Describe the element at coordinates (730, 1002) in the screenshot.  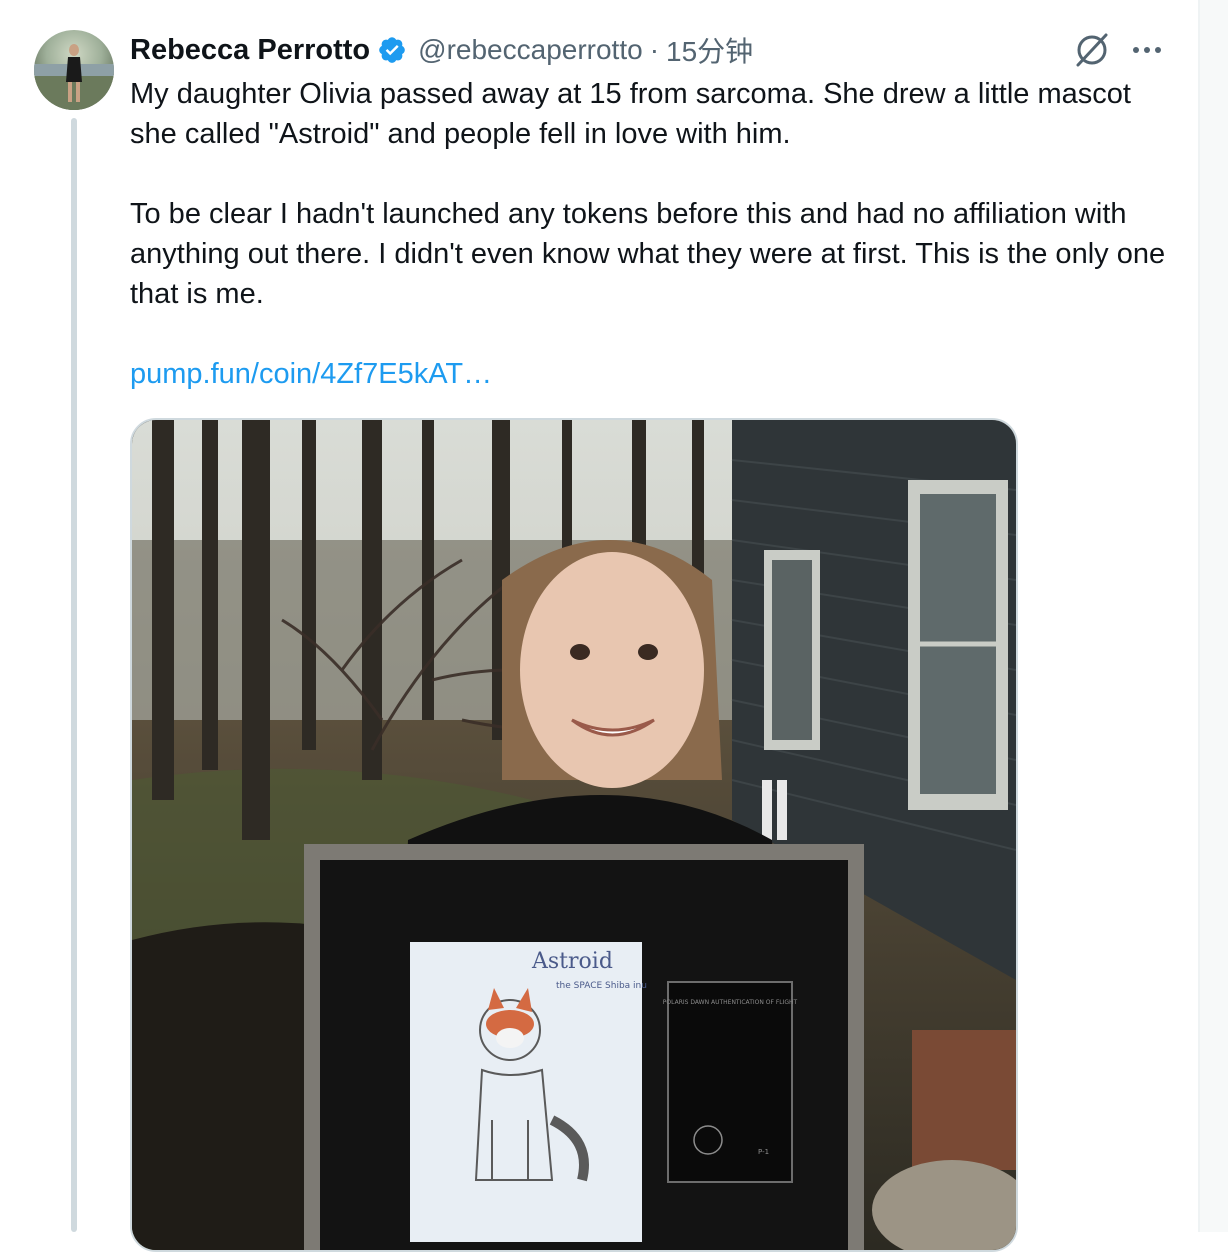
I see `certificate-title: POLARIS DAWN AUTHENTICATION OF FLIGHT` at that location.